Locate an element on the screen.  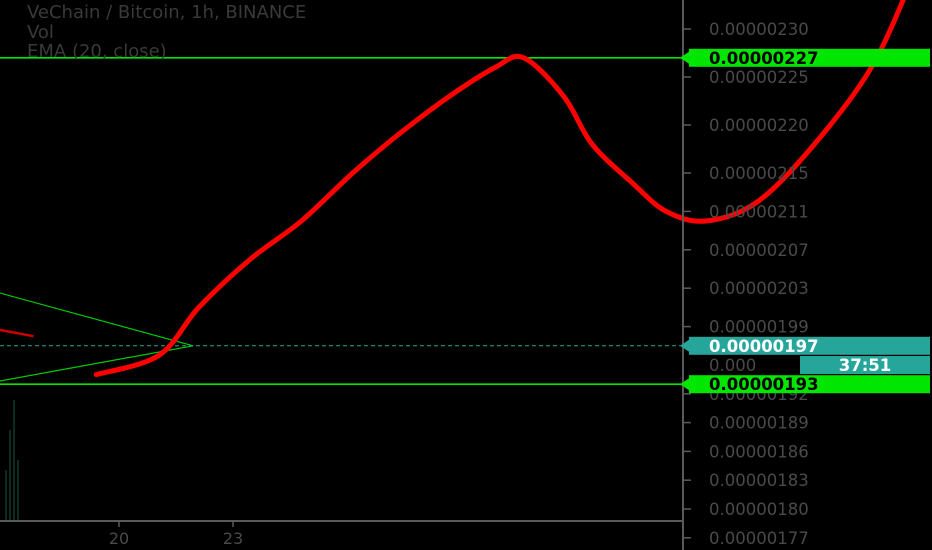
price-tick-label: 0.00000199 is located at coordinates (759, 327).